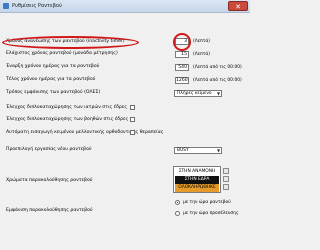  I want to click on day-start-input: 540, so click(182, 67).